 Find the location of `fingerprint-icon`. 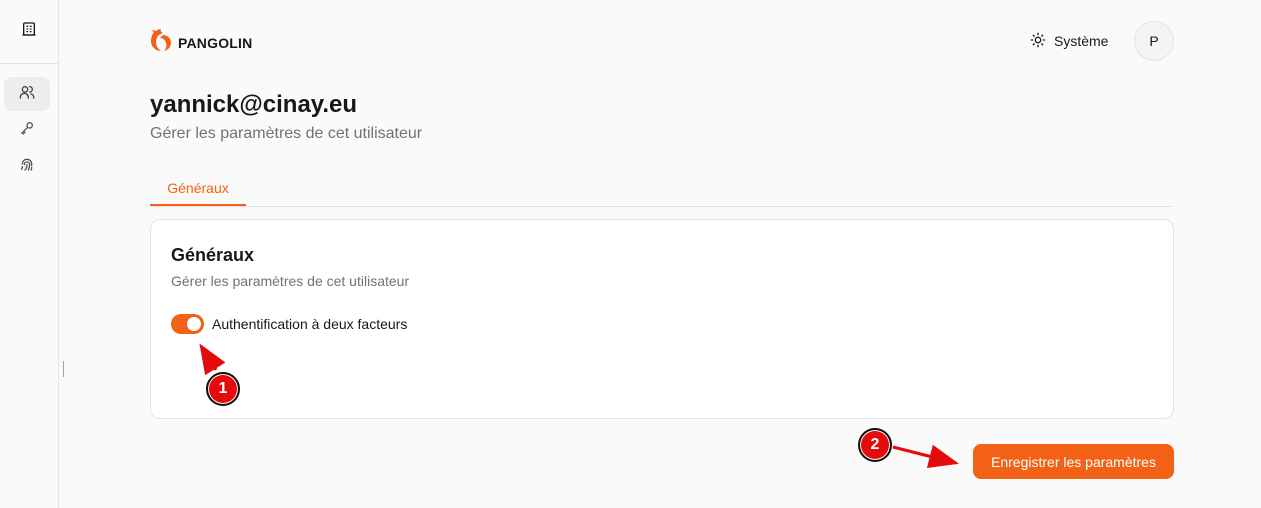

fingerprint-icon is located at coordinates (27, 166).